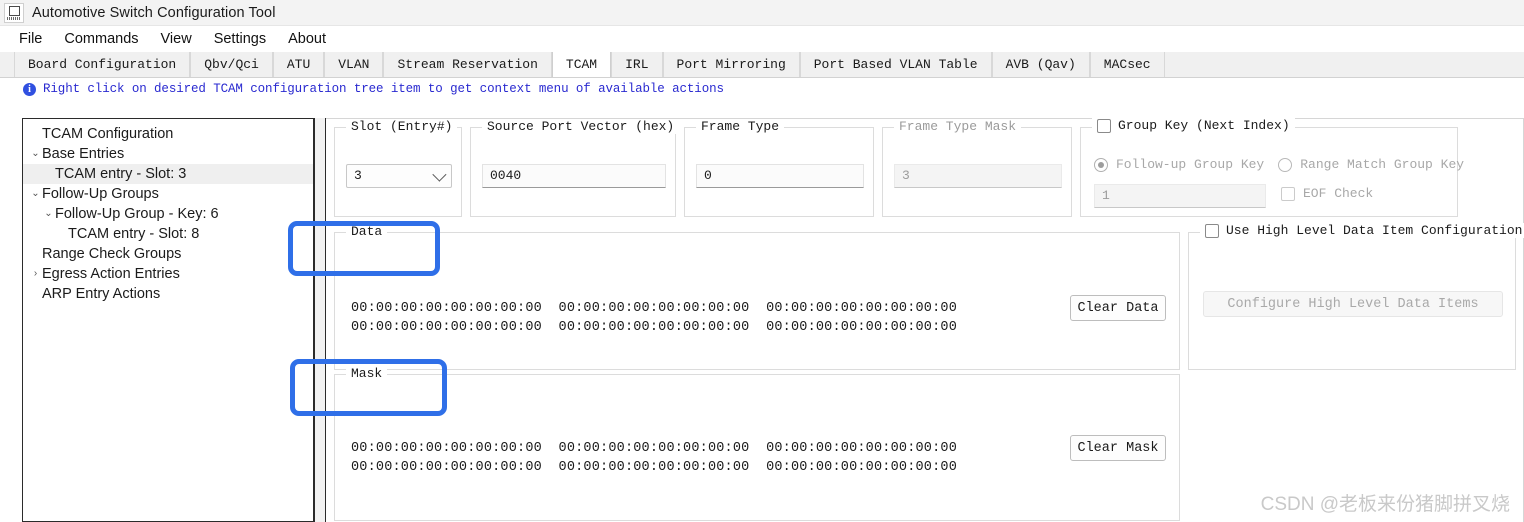 The height and width of the screenshot is (522, 1524). I want to click on clear-mask-button: Clear Mask, so click(1118, 448).